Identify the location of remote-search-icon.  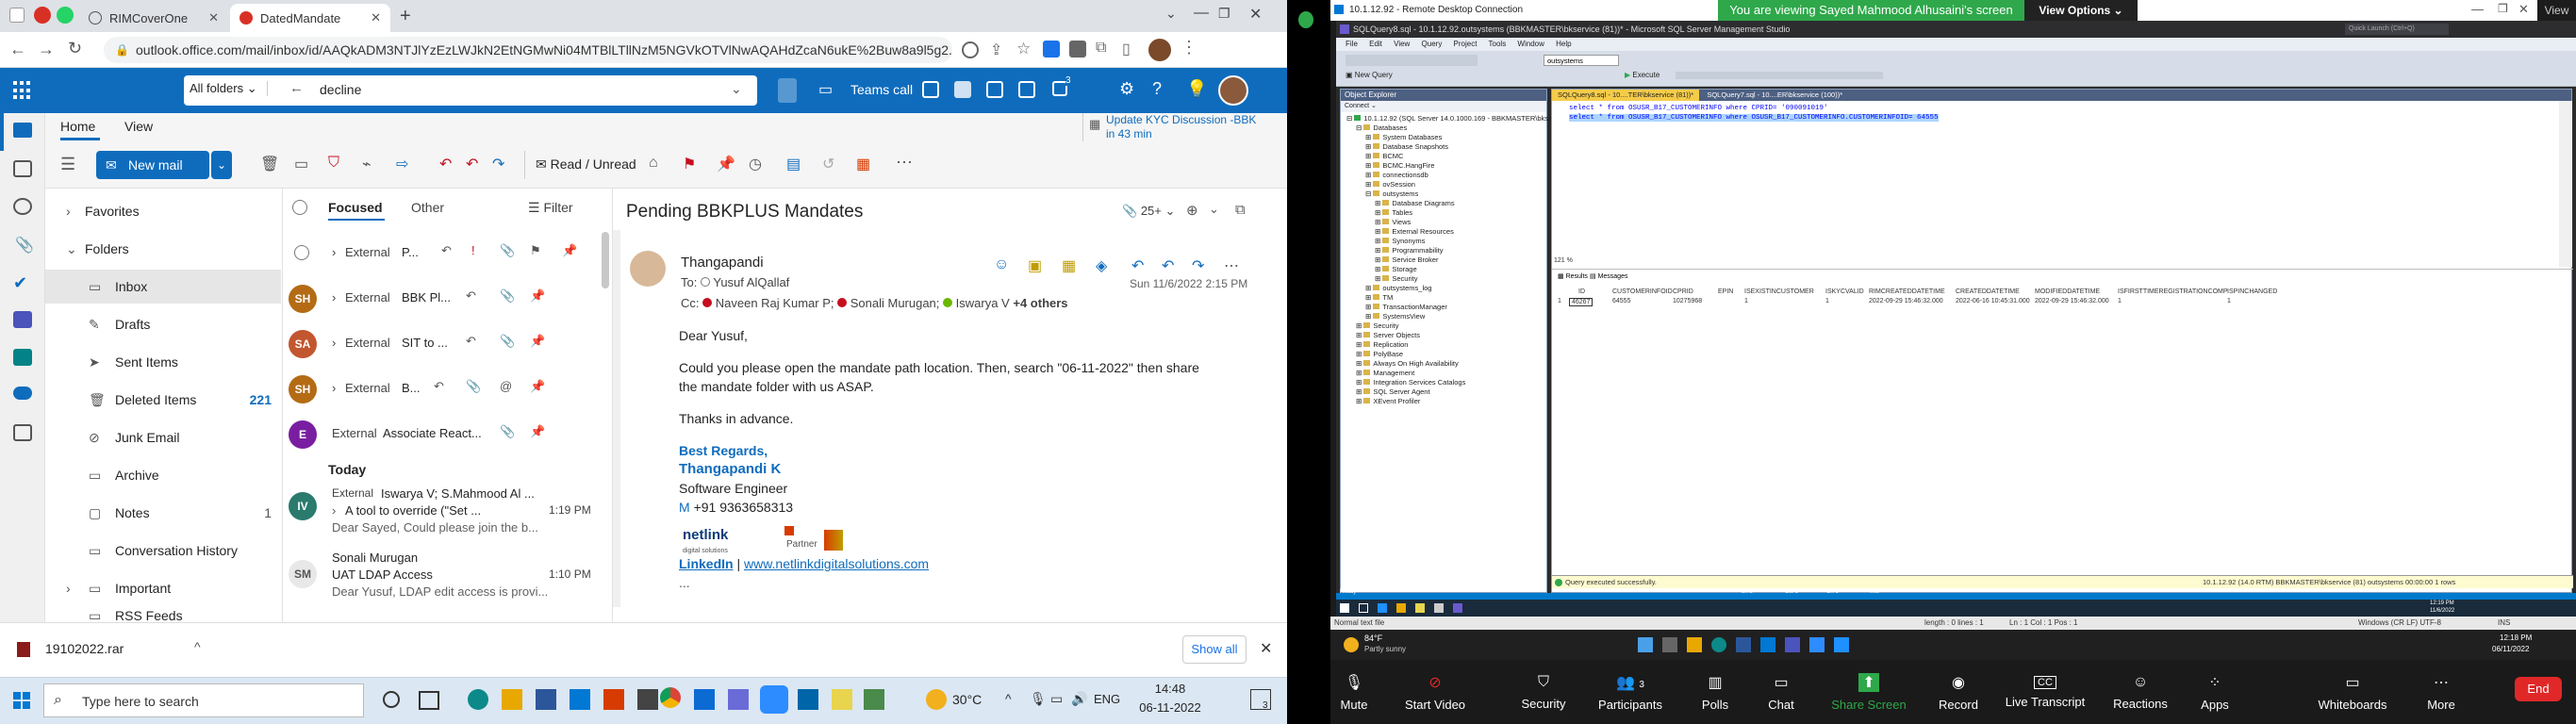
(1439, 608).